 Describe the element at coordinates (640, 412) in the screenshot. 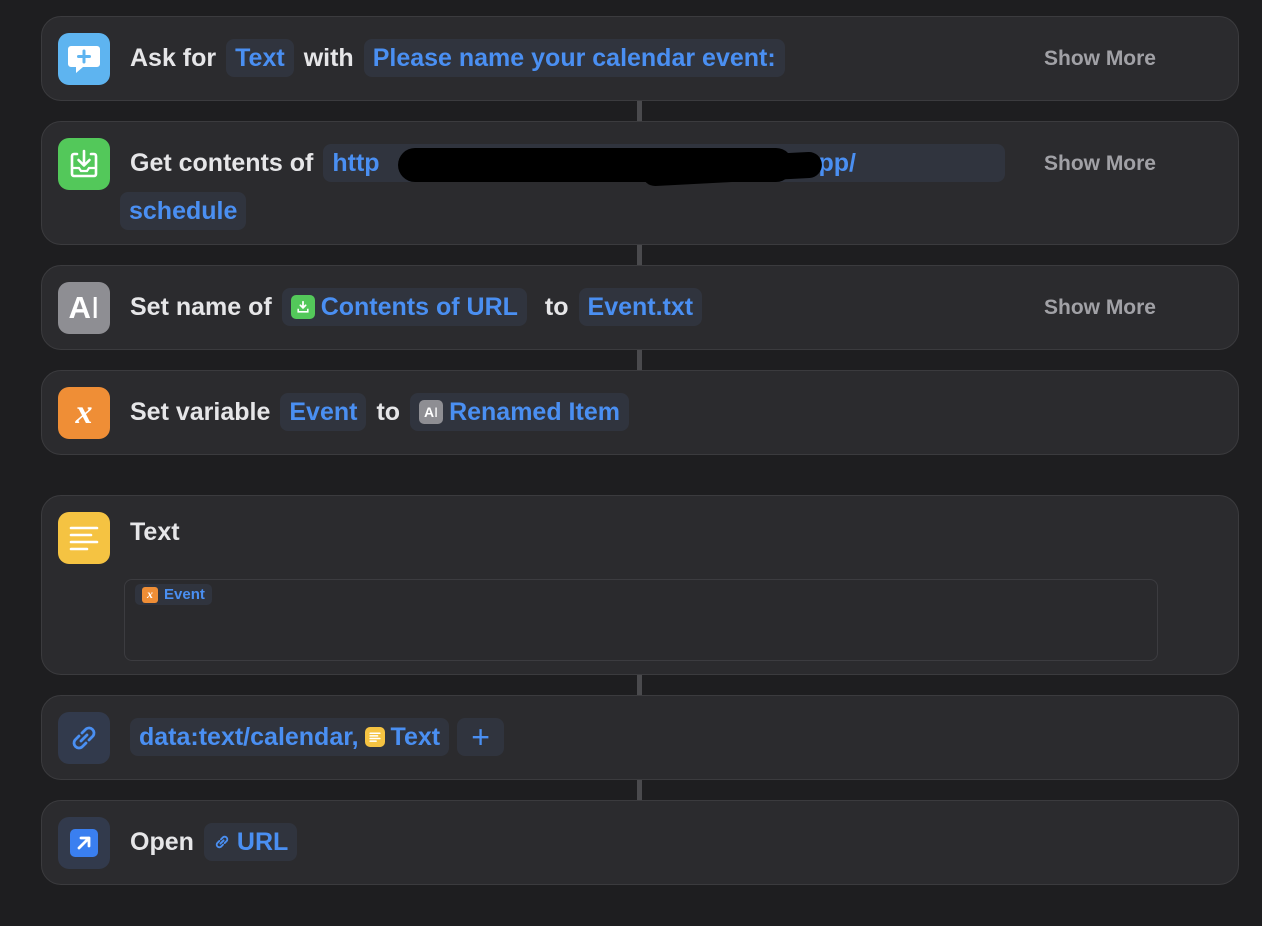

I see `action-set-variable: x Set variable Event to AI Renamed Item` at that location.